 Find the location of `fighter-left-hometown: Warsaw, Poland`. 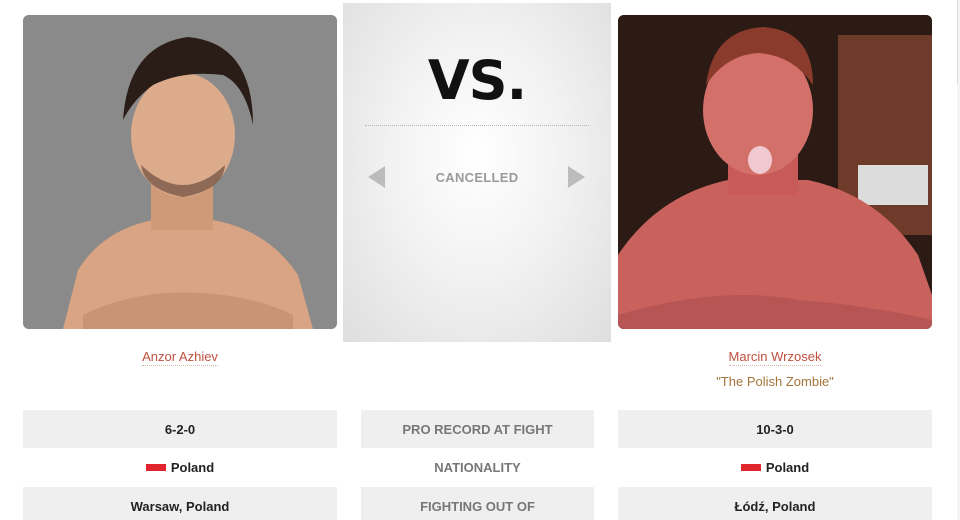

fighter-left-hometown: Warsaw, Poland is located at coordinates (180, 503).